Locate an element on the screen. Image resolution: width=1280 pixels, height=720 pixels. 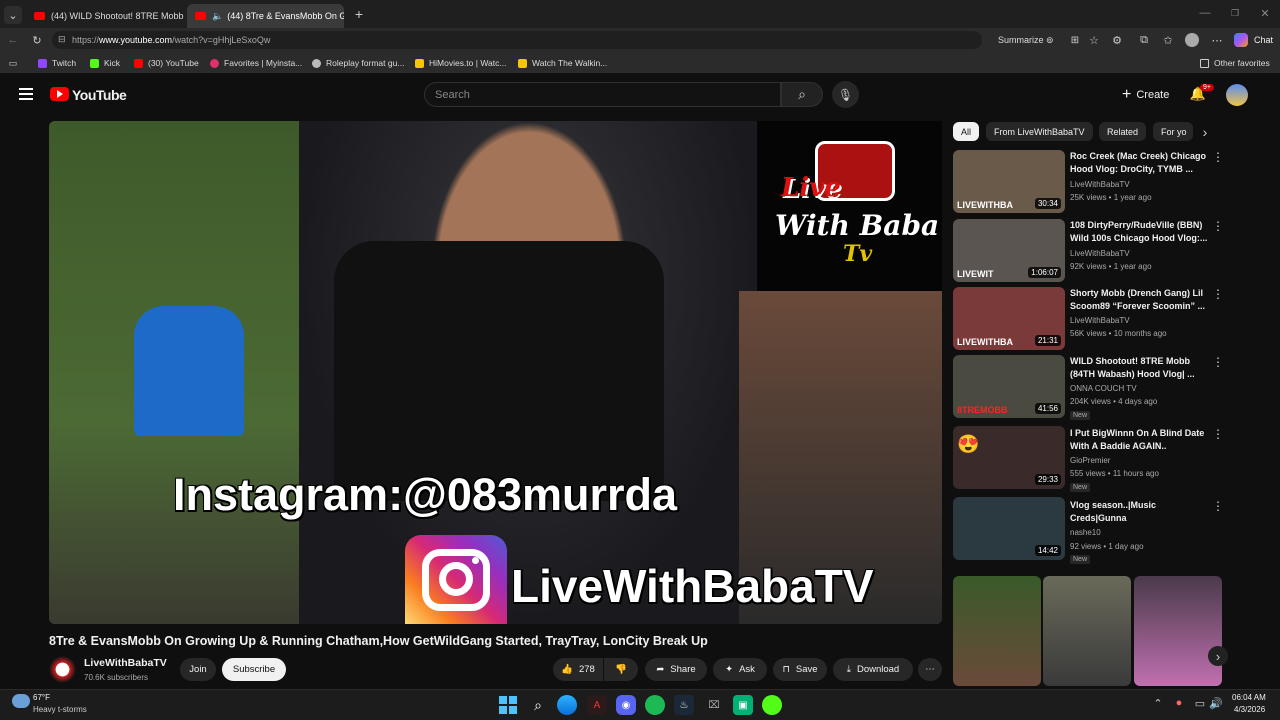
app-icon-a: A is located at coordinates (597, 705).